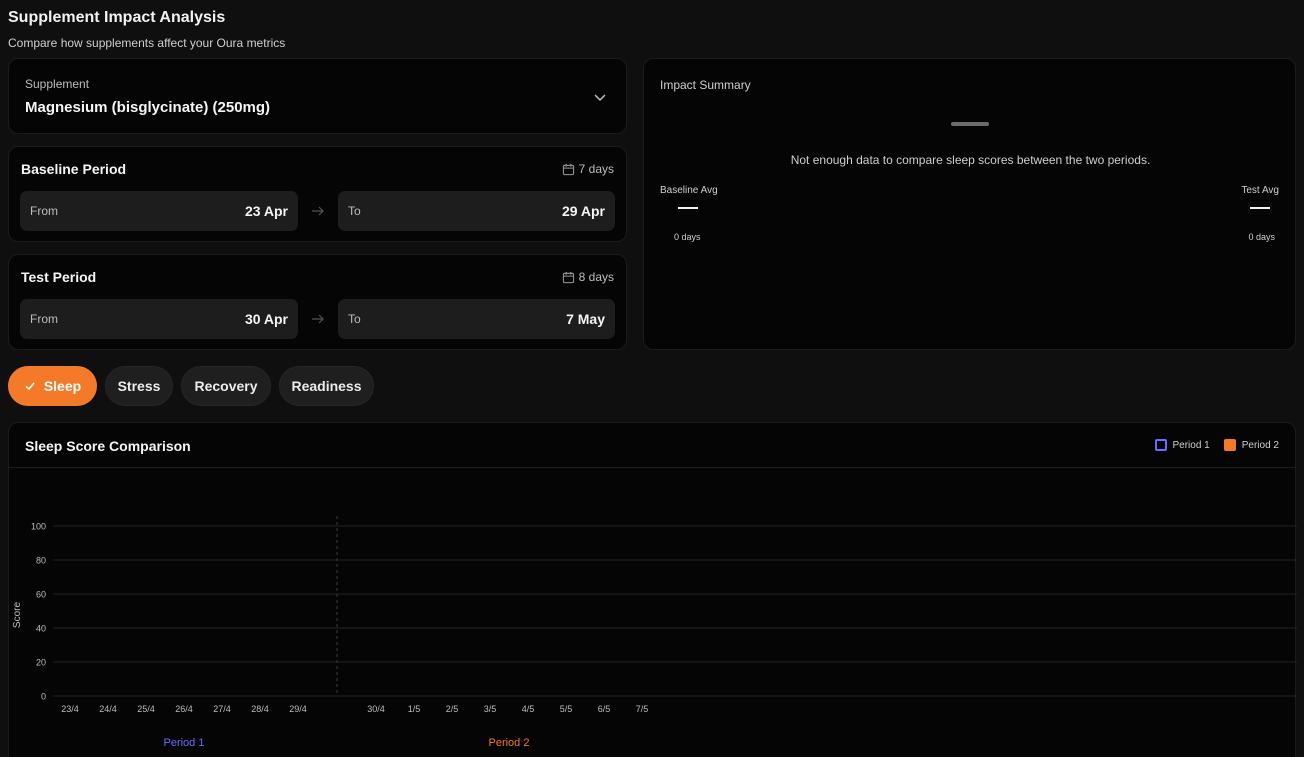 The width and height of the screenshot is (1304, 757). I want to click on test-period-title: Test Period, so click(59, 277).